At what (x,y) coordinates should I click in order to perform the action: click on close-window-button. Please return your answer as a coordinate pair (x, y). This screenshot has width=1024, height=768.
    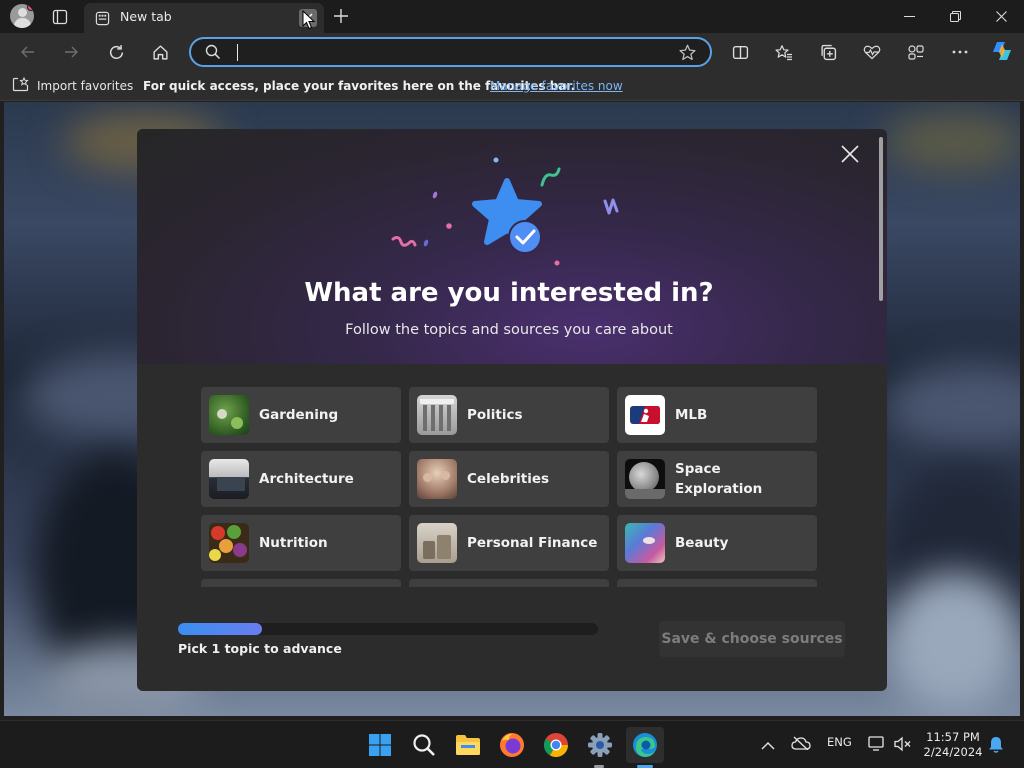
    Looking at the image, I should click on (1001, 16).